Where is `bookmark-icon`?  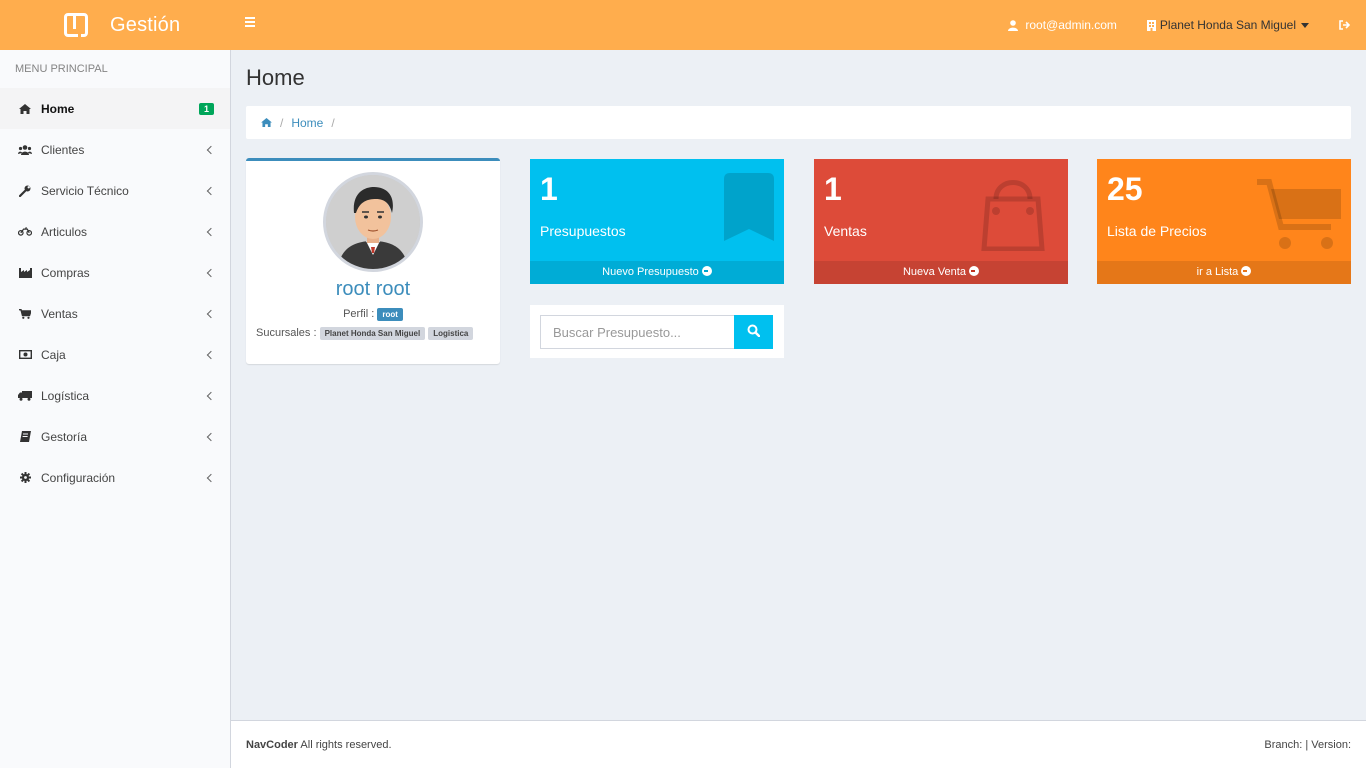
bookmark-icon is located at coordinates (749, 207).